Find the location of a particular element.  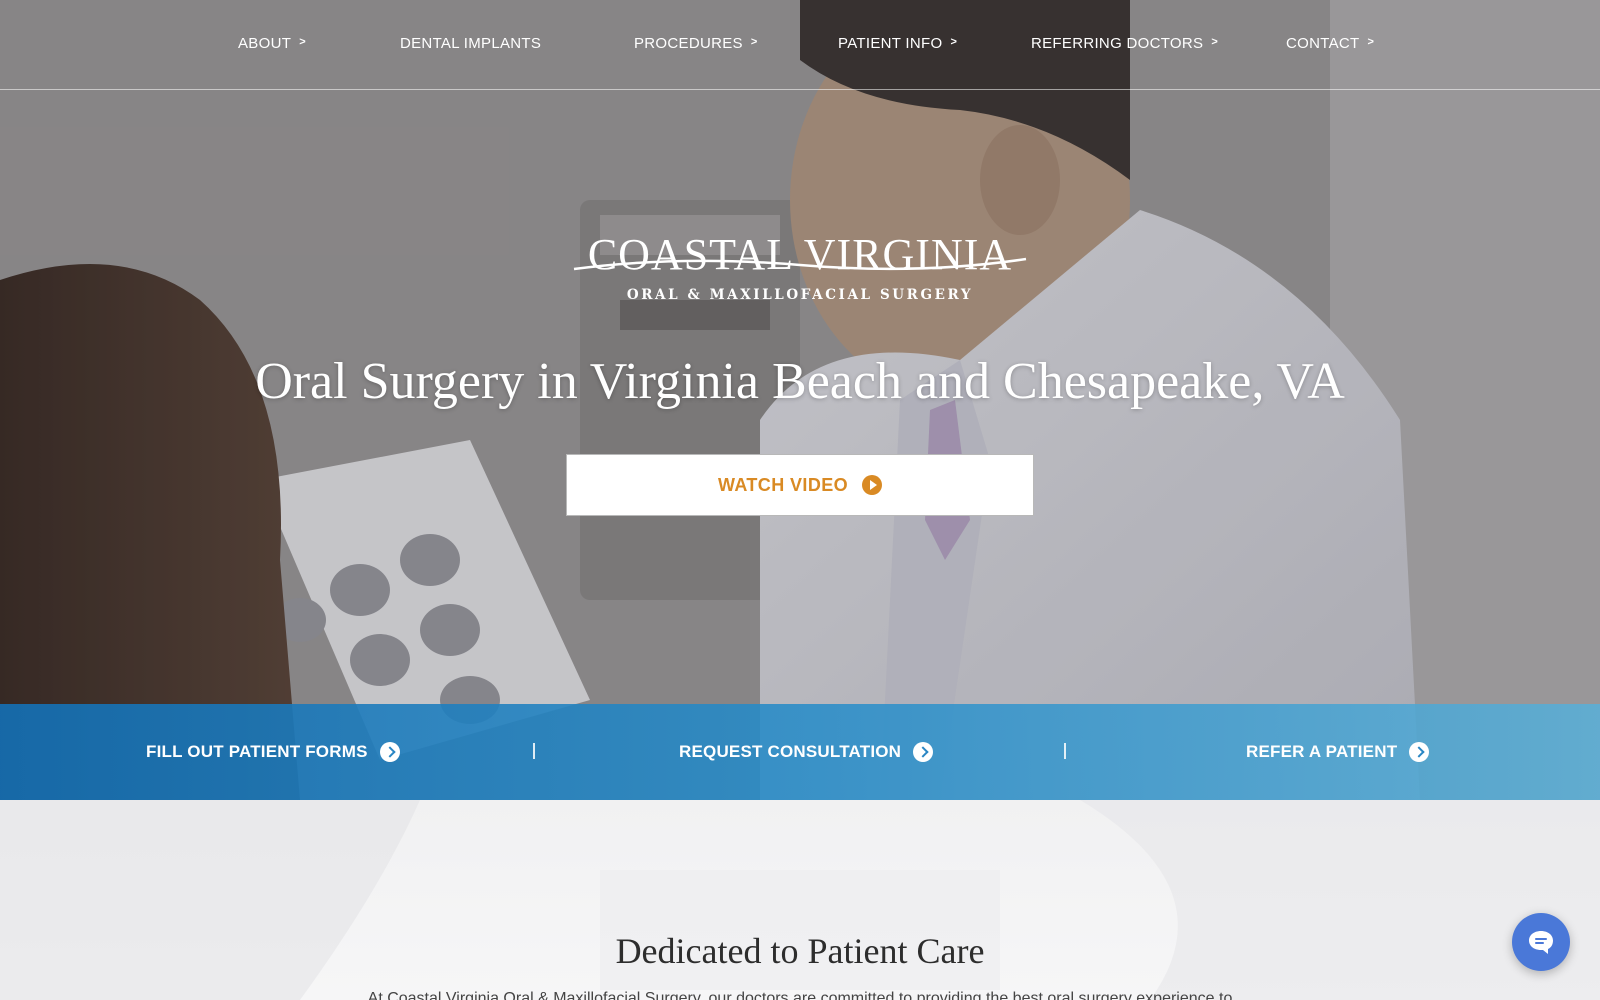

watch-video-label: WATCH VIDEO is located at coordinates (783, 484).